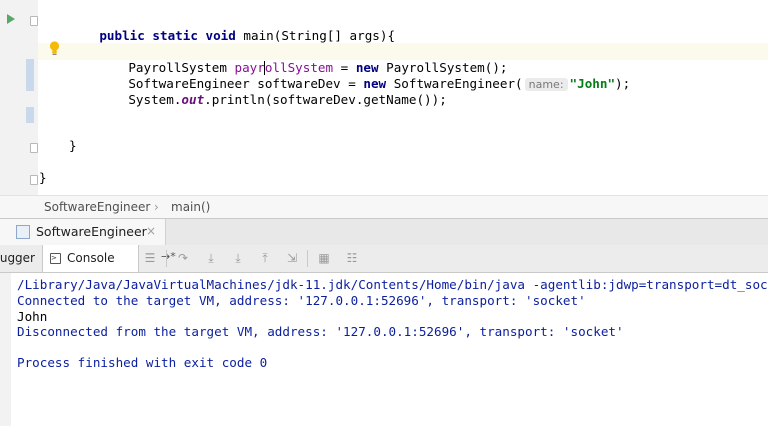 This screenshot has height=426, width=768. I want to click on editor-gutter, so click(19, 97).